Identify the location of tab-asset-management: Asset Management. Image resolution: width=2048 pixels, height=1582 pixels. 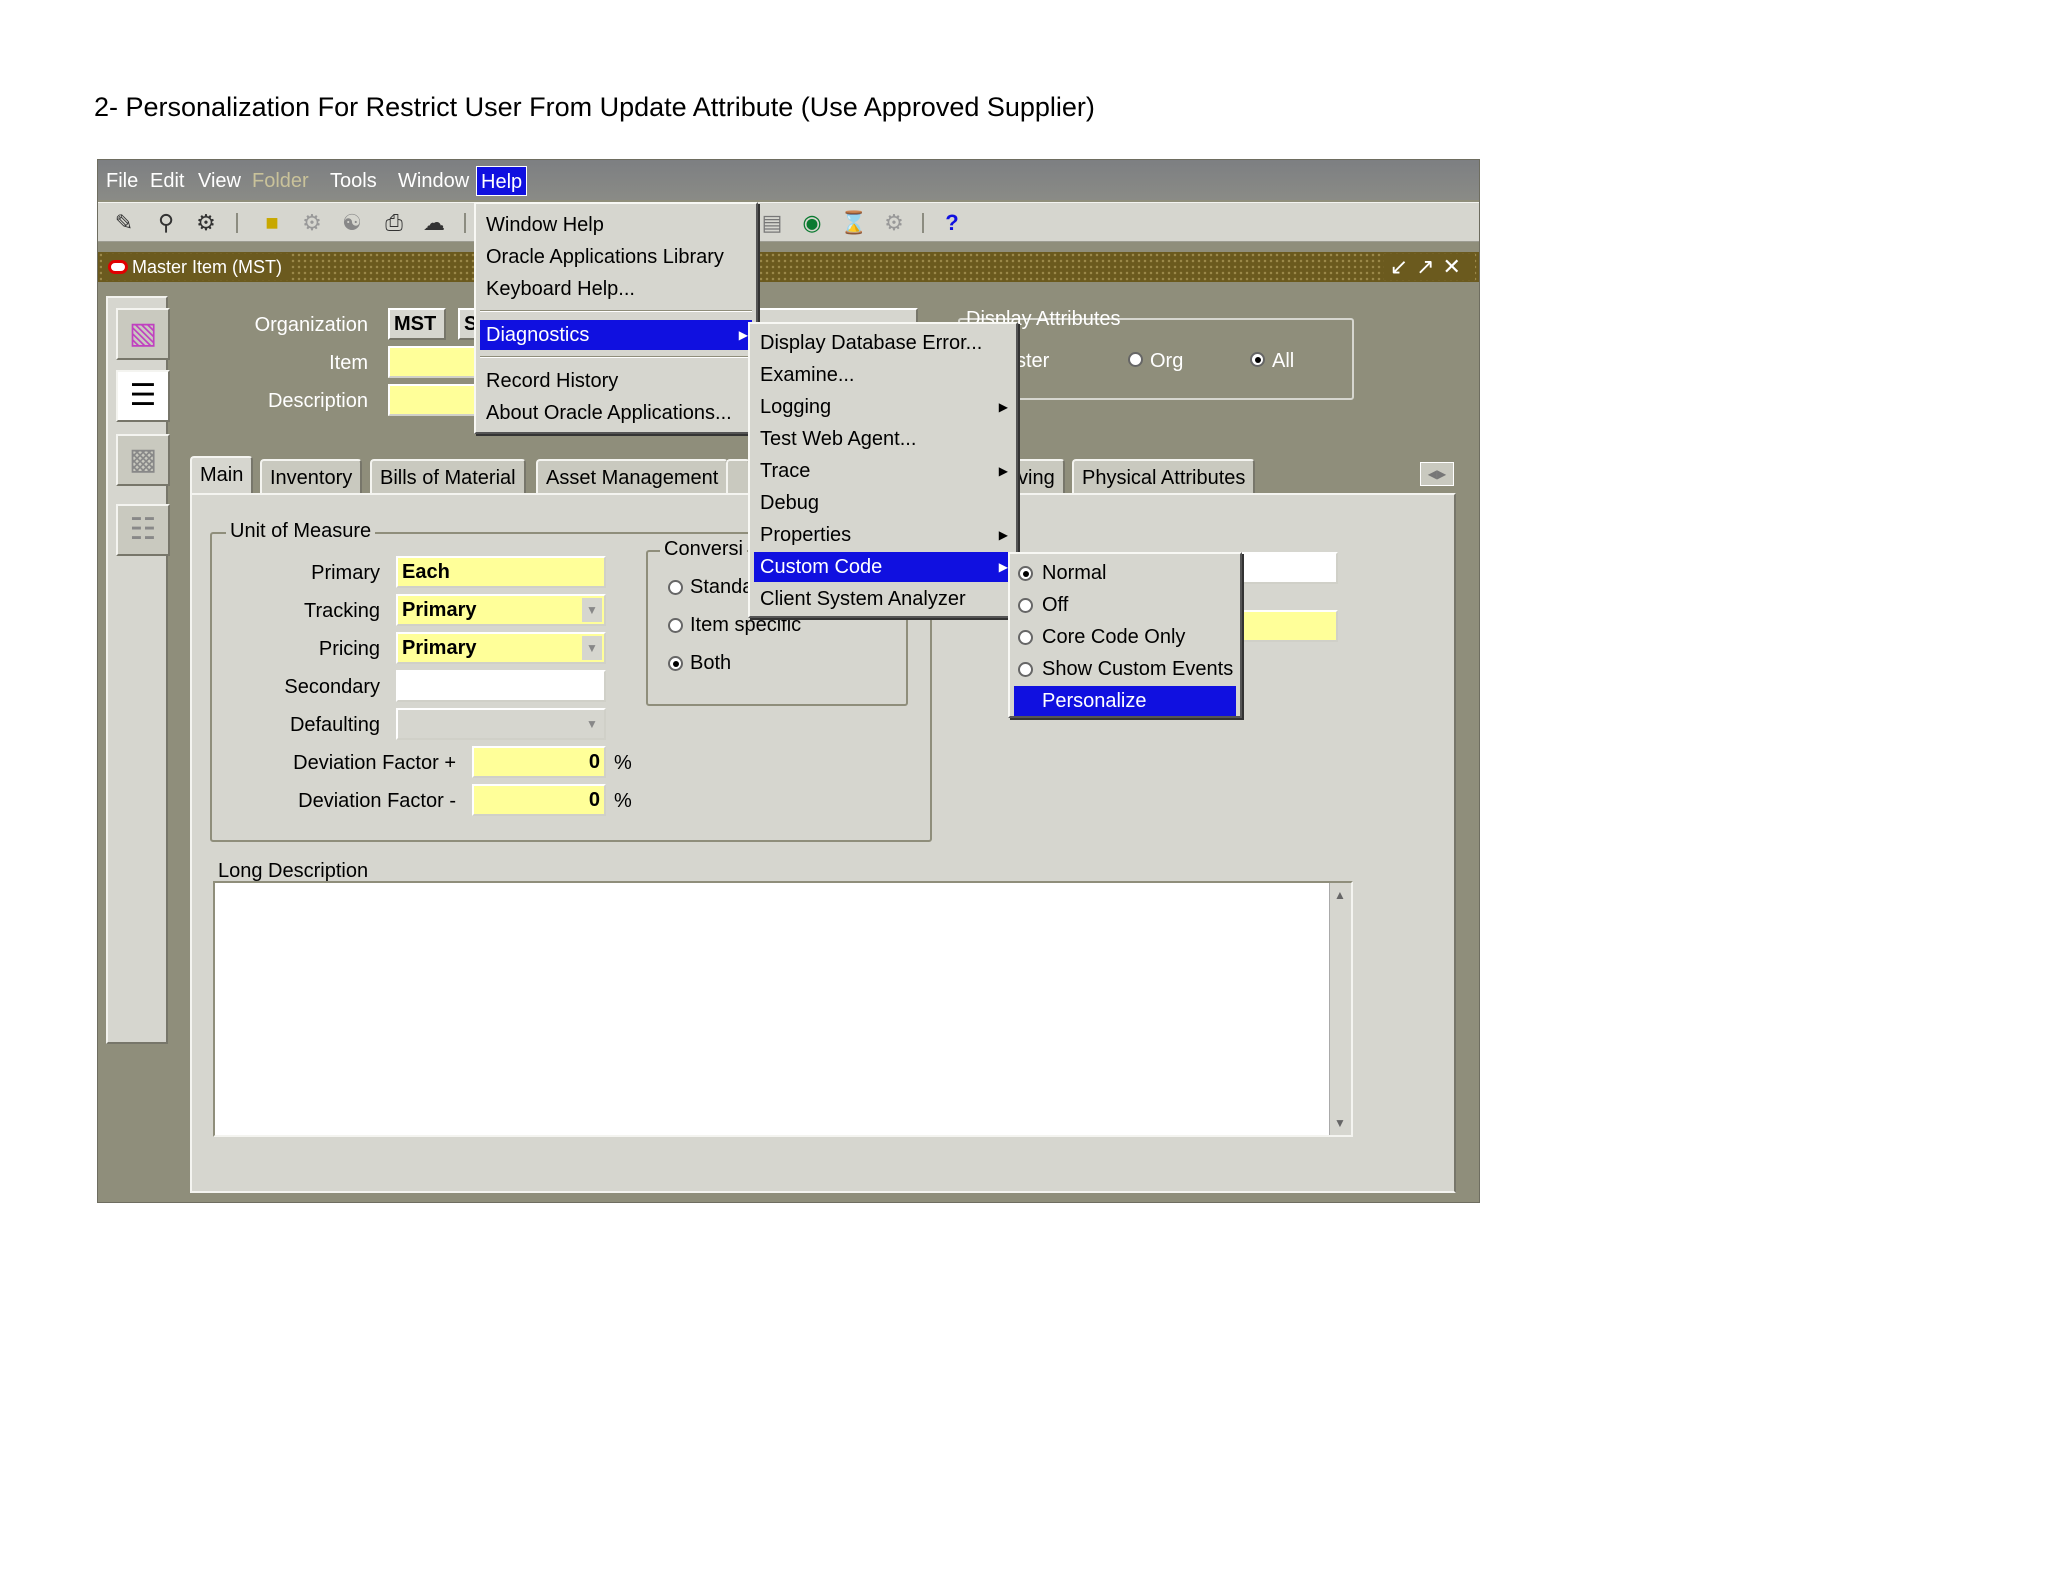
(632, 477).